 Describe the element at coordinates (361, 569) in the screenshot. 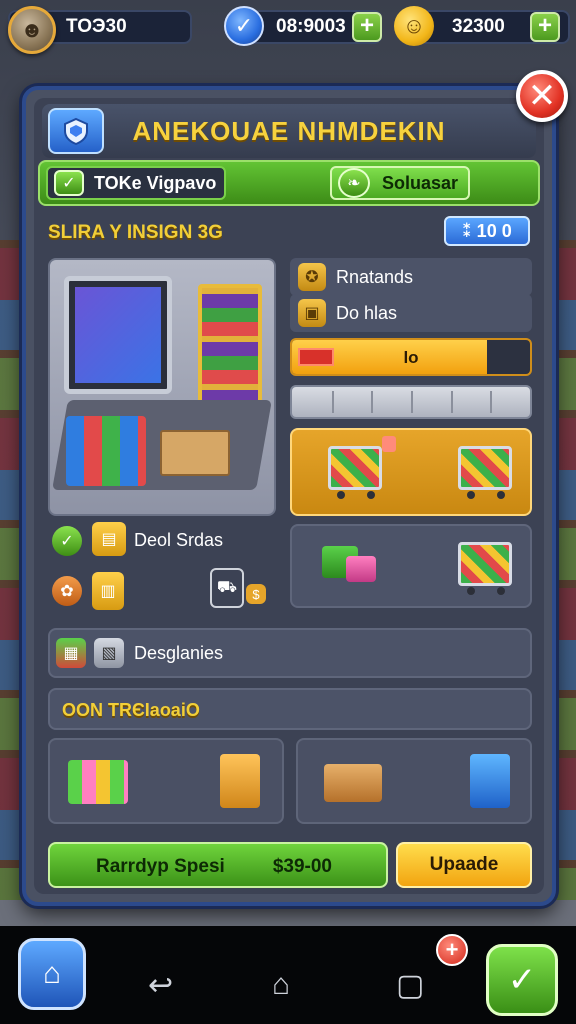

I see `pink-goods-icon` at that location.